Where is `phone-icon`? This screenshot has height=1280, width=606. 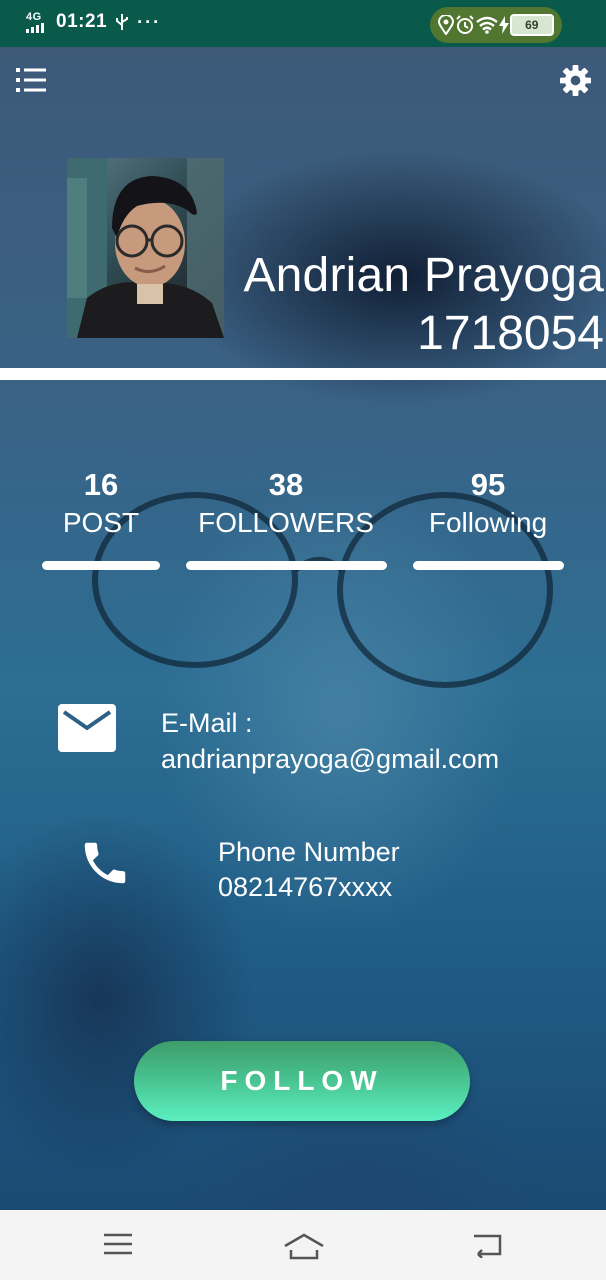
phone-icon is located at coordinates (105, 863).